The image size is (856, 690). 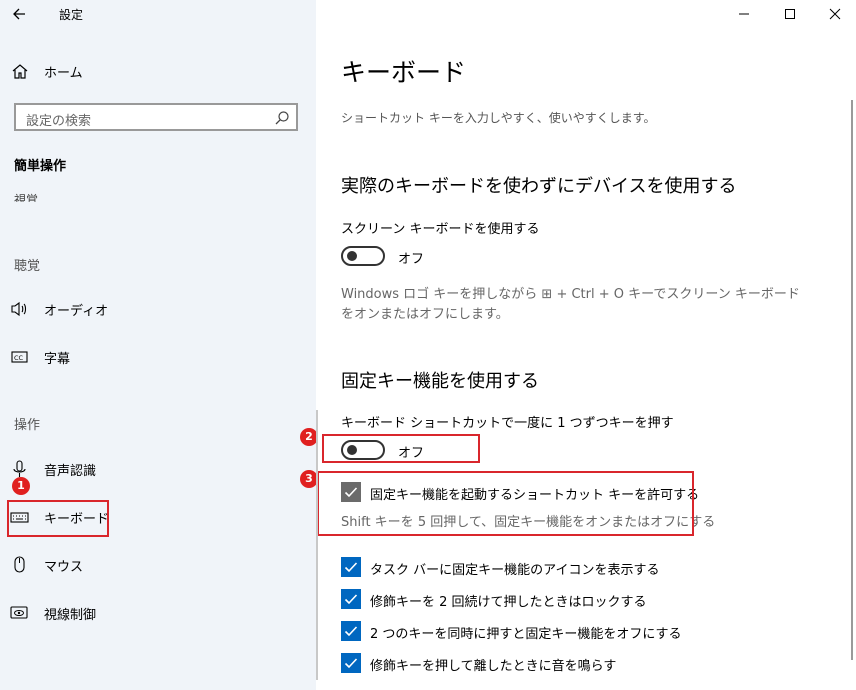 I want to click on sidebar-item-home: ホーム, so click(x=158, y=71).